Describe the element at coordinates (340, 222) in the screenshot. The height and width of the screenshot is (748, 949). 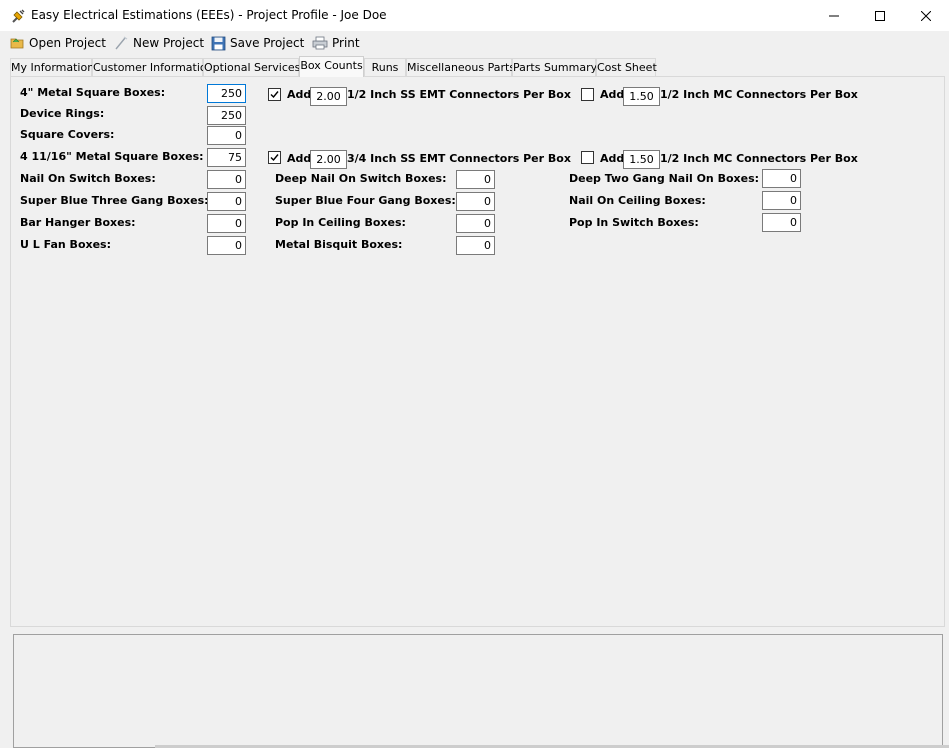
I see `pop-in-ceiling-label: Pop In Ceiling Boxes:` at that location.